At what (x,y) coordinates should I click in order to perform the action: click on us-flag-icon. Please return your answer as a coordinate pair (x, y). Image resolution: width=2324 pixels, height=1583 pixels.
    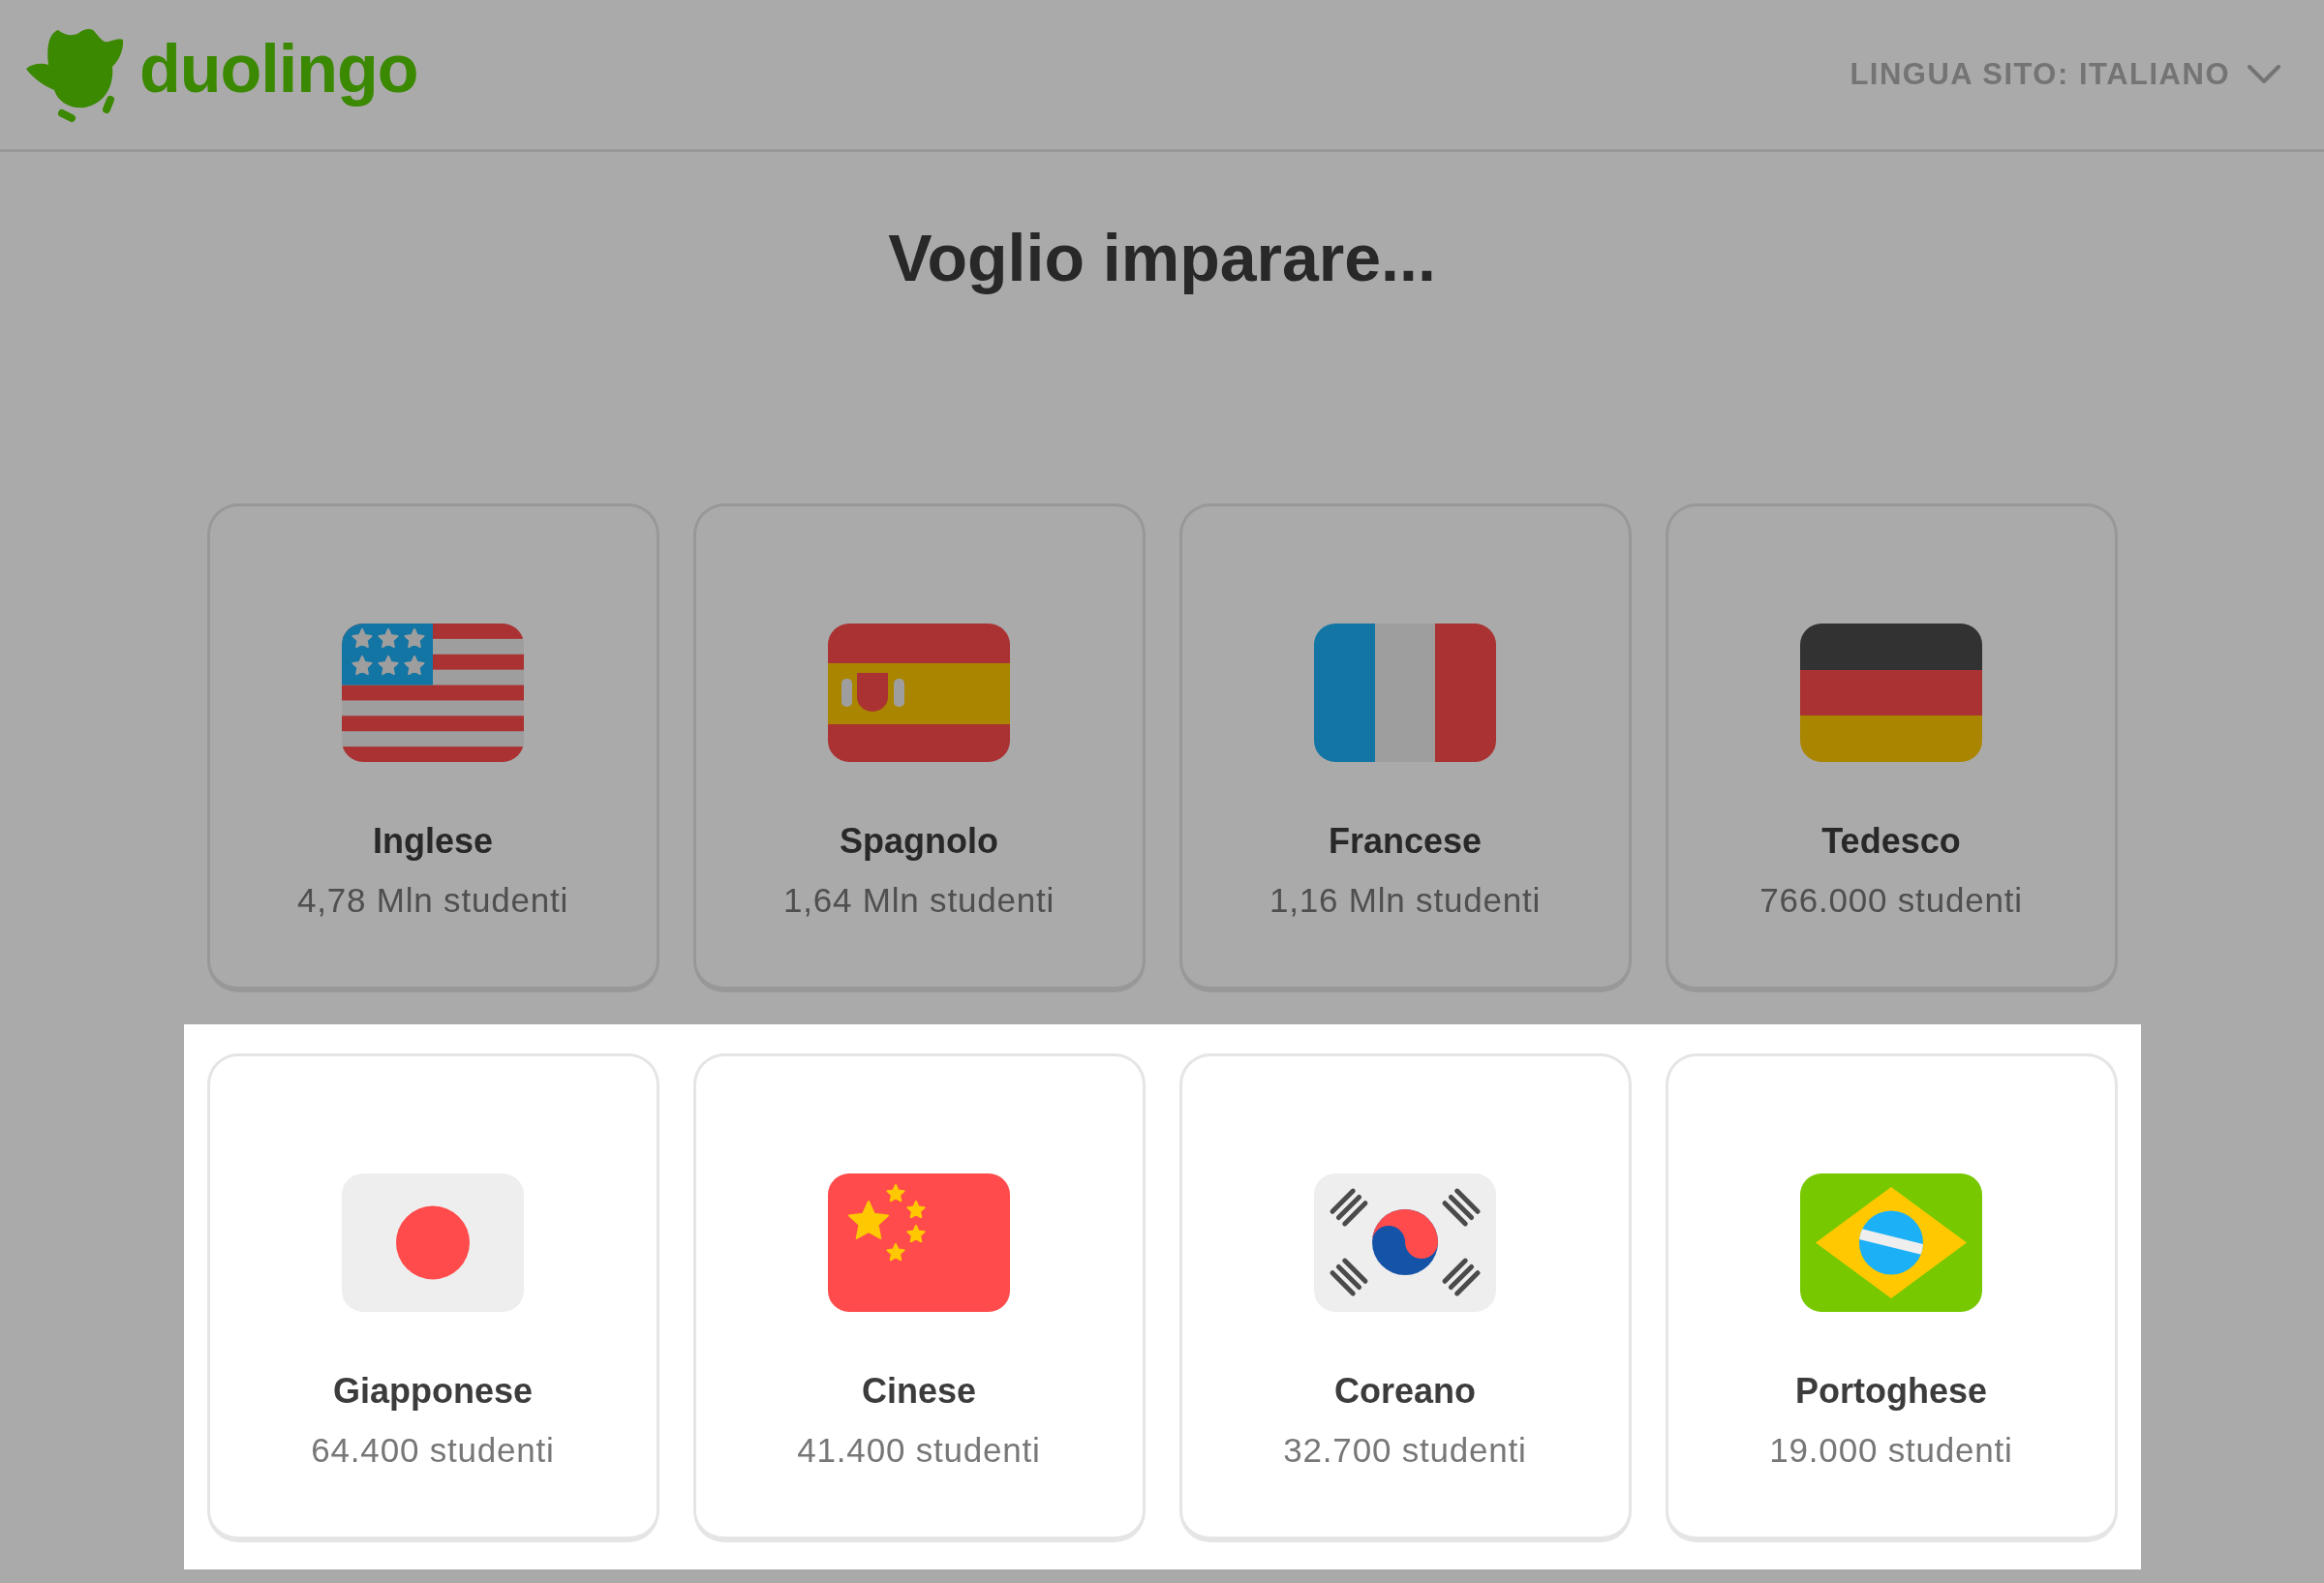
    Looking at the image, I should click on (433, 693).